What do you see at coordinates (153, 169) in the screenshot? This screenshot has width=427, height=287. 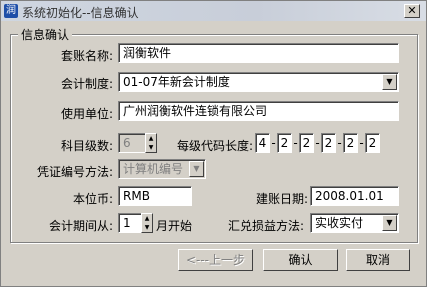 I see `voucher-method-value: 计算机编号` at bounding box center [153, 169].